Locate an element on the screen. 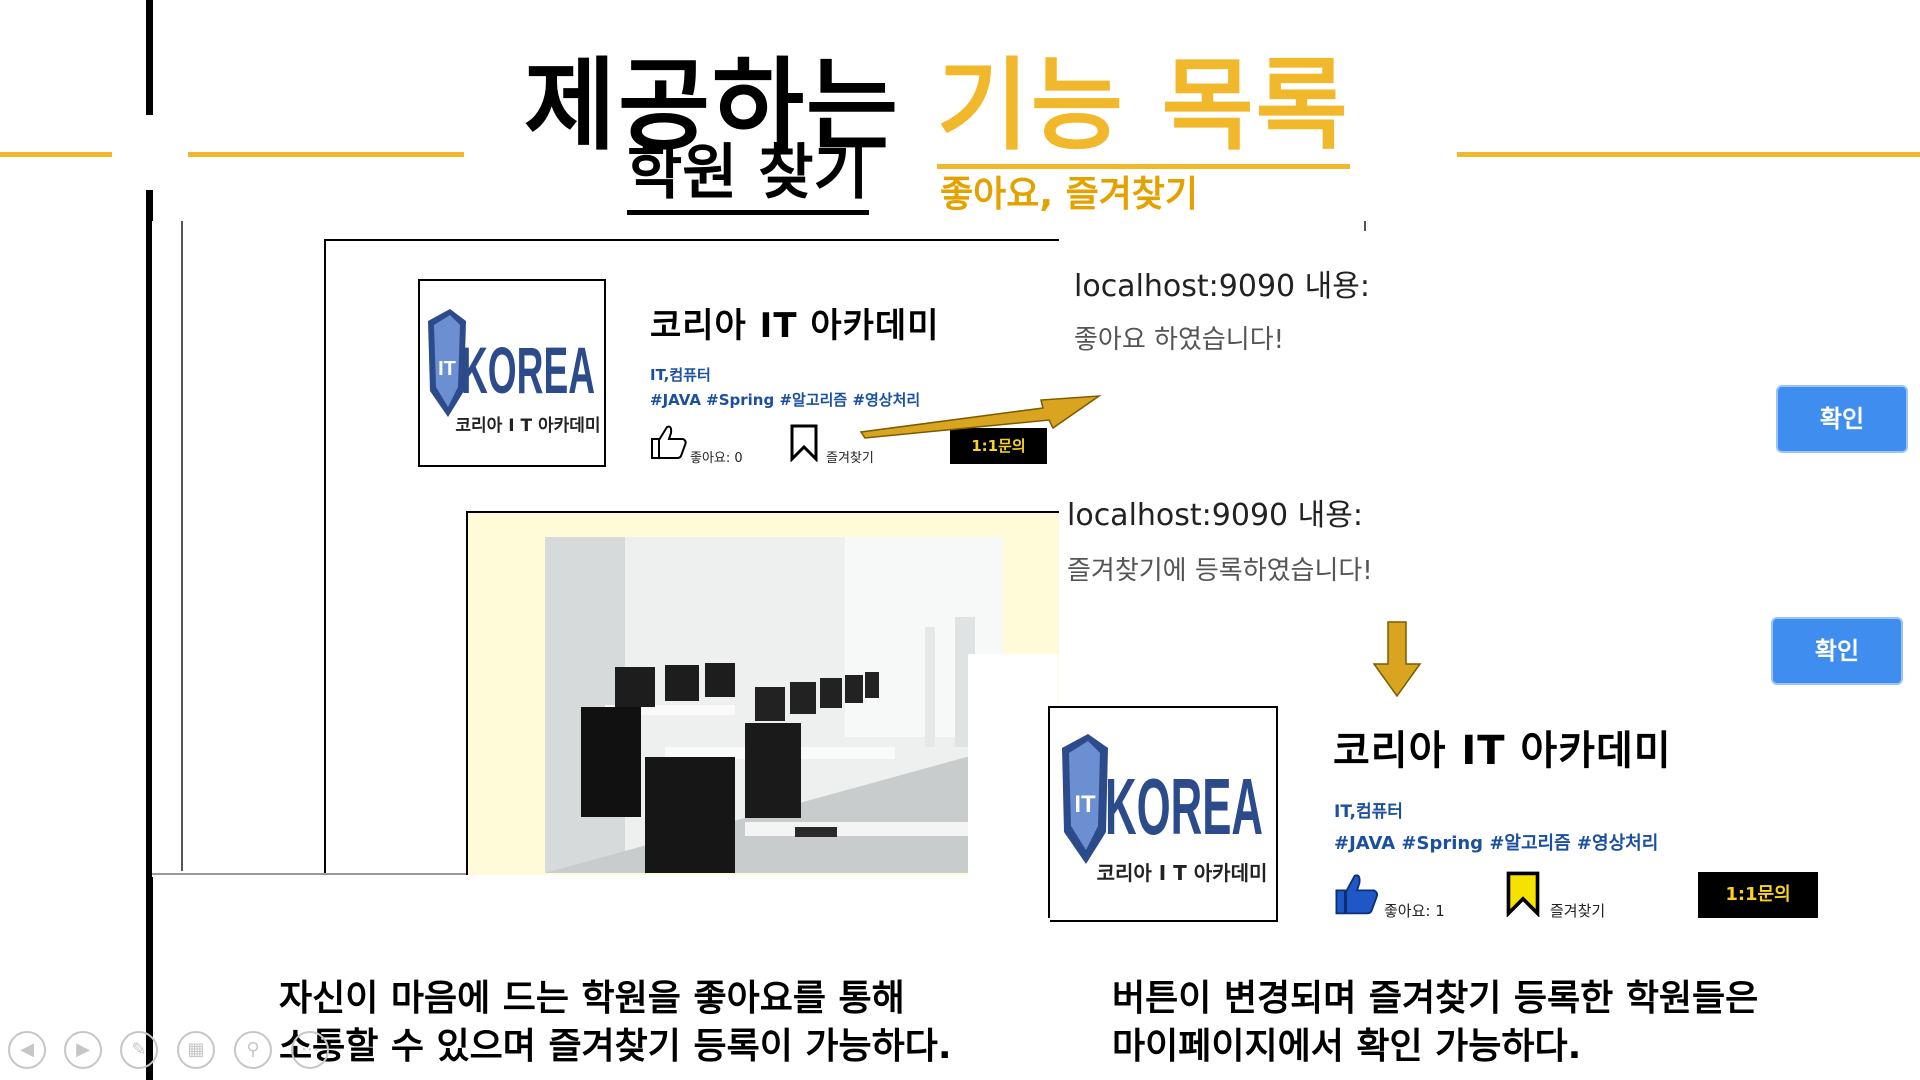  previous-icon: ◀ is located at coordinates (27, 1050).